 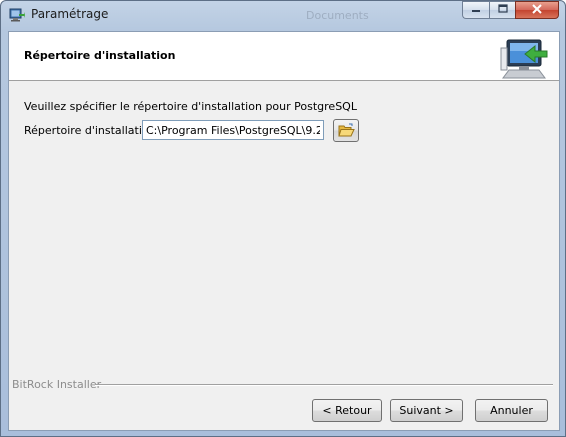 What do you see at coordinates (524, 57) in the screenshot?
I see `install-computer-icon` at bounding box center [524, 57].